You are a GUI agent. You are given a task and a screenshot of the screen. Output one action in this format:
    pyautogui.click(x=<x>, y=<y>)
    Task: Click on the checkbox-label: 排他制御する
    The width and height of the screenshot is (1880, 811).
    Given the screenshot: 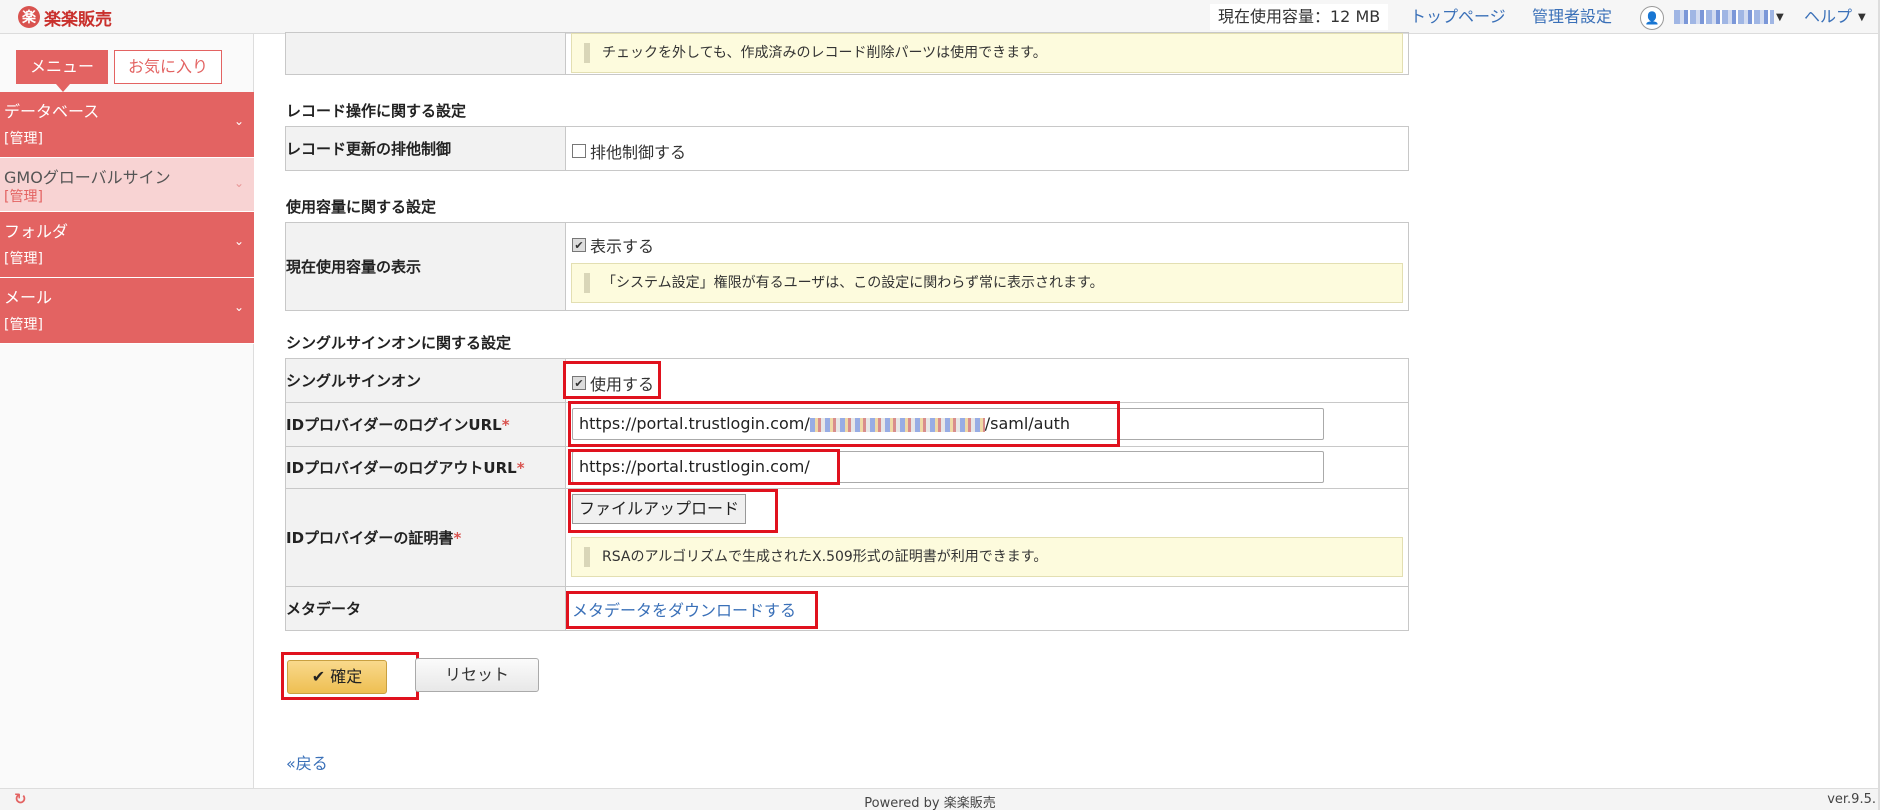 What is the action you would take?
    pyautogui.click(x=638, y=152)
    